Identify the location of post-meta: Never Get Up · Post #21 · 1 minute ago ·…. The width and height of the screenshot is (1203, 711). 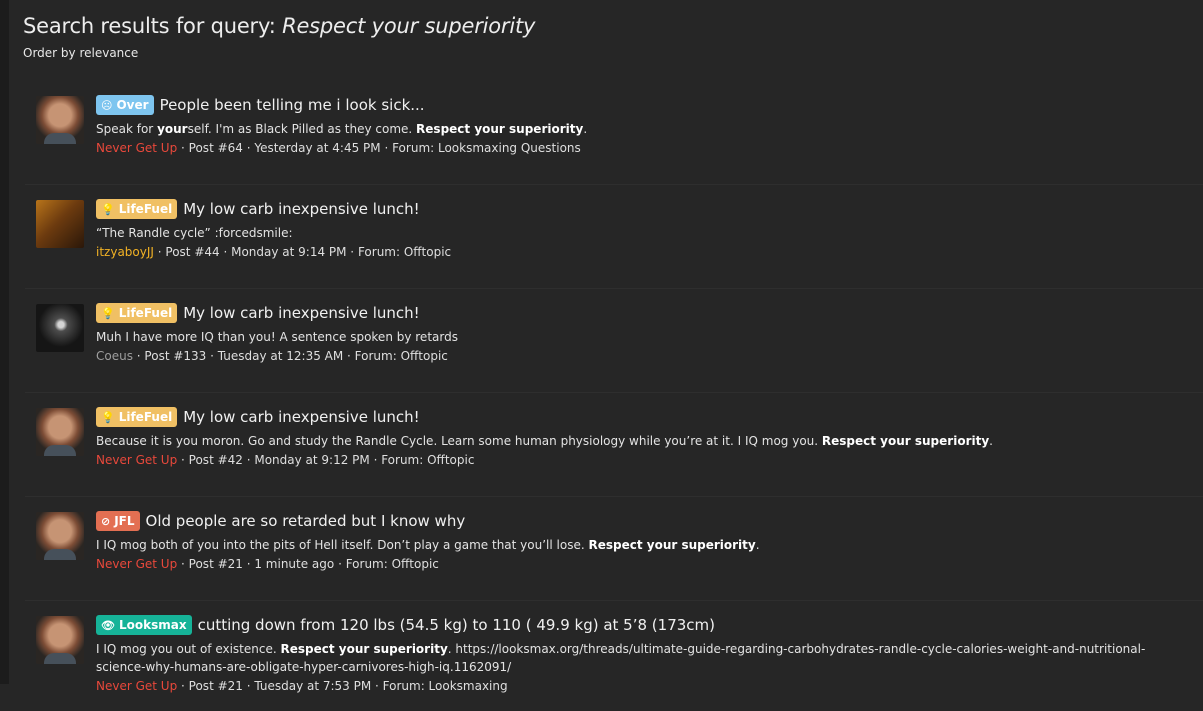
(639, 564).